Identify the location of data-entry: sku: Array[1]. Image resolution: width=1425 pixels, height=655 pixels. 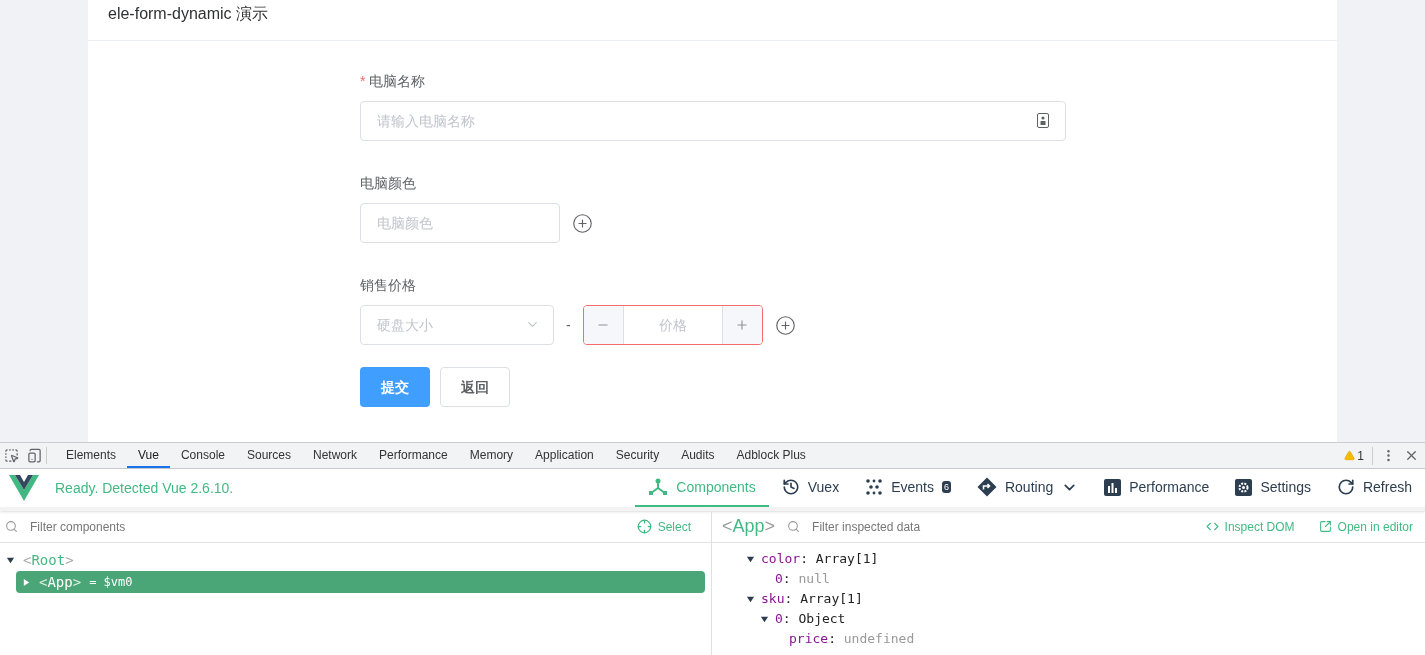
(812, 599).